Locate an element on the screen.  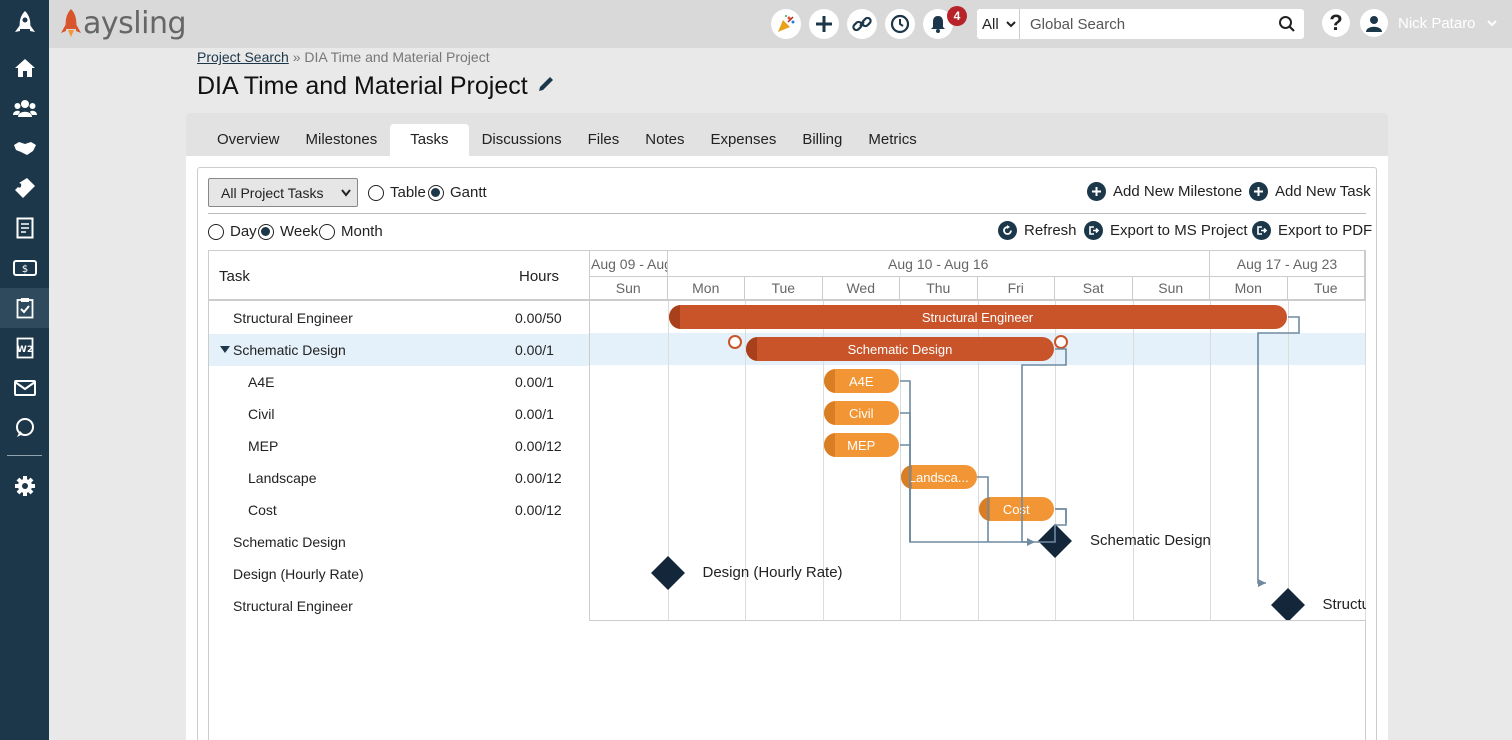
add-milestone-button: Add New Milestone is located at coordinates (1164, 191).